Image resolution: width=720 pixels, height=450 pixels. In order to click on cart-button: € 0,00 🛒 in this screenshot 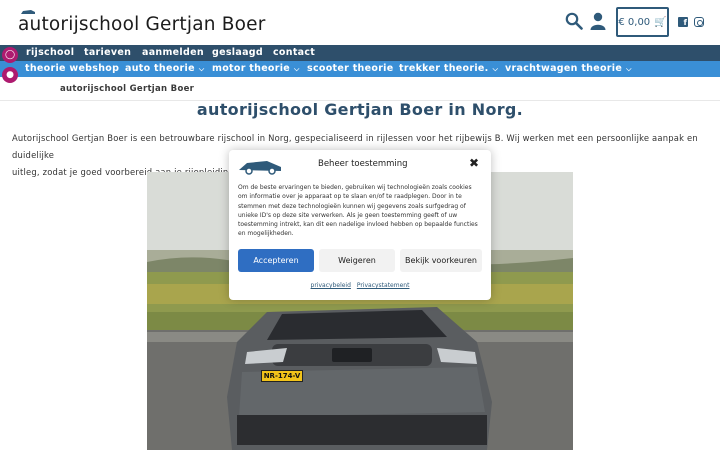, I will do `click(642, 22)`.